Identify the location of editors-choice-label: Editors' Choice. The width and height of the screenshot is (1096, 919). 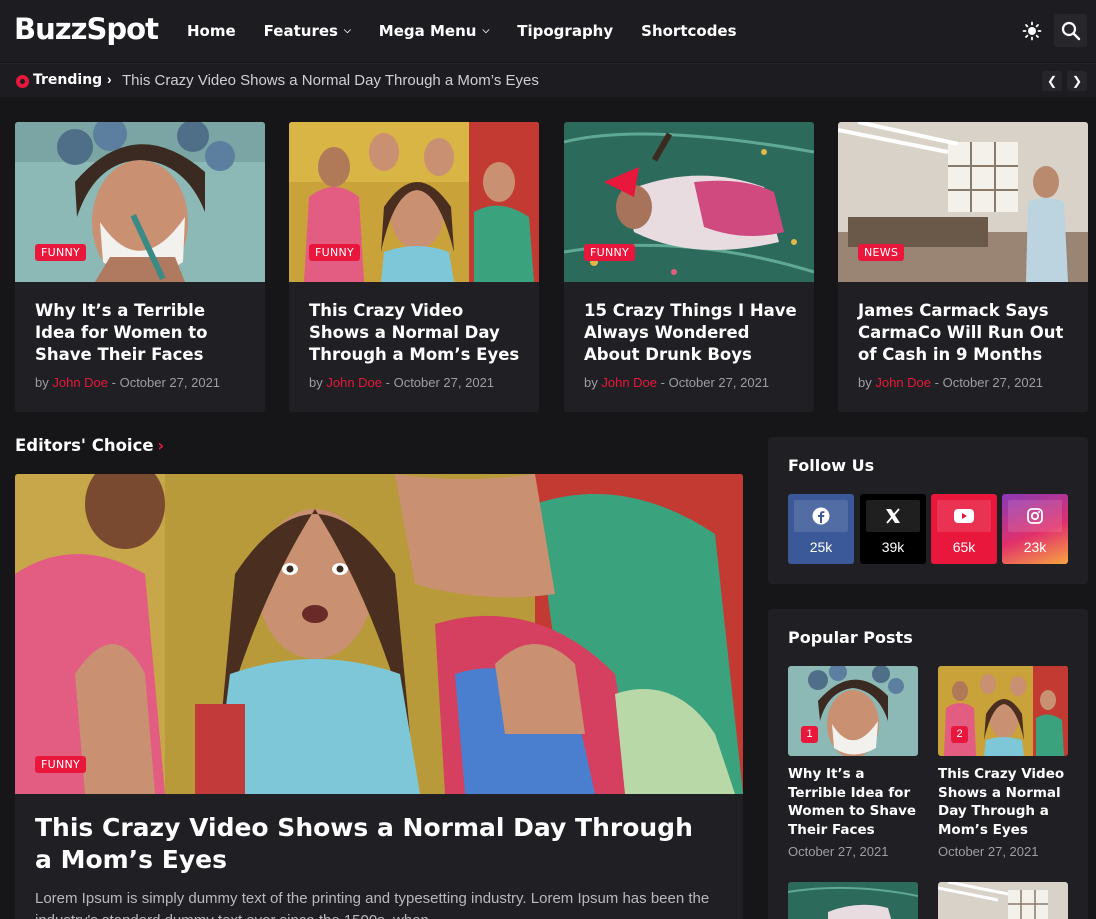
(84, 445).